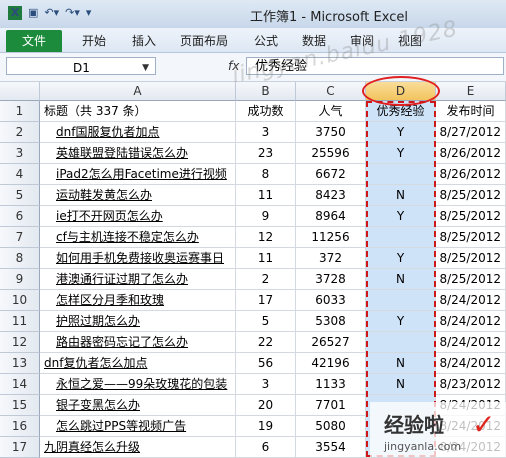 Image resolution: width=506 pixels, height=458 pixels. I want to click on cell-title: iPad2怎么用Facetime进行视频, so click(138, 174).